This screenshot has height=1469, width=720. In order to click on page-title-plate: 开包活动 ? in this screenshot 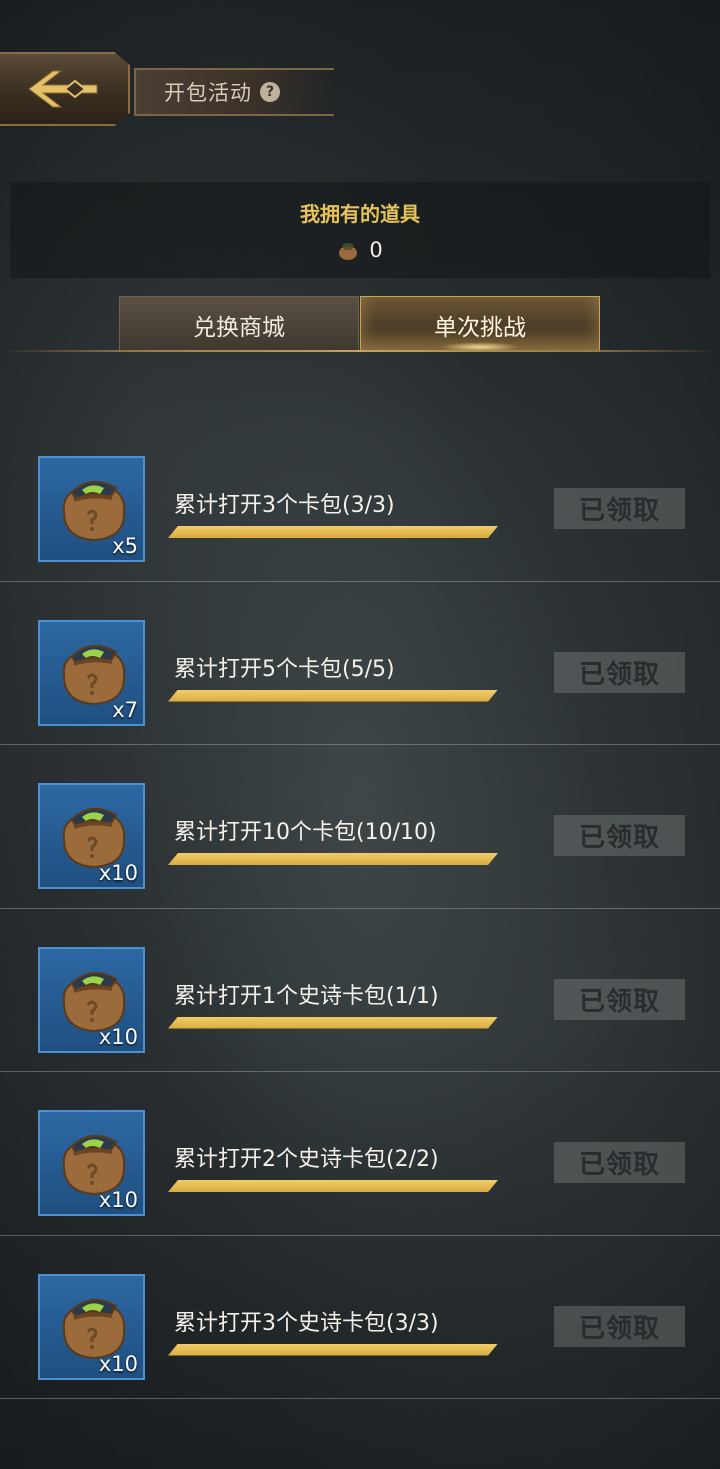, I will do `click(234, 92)`.